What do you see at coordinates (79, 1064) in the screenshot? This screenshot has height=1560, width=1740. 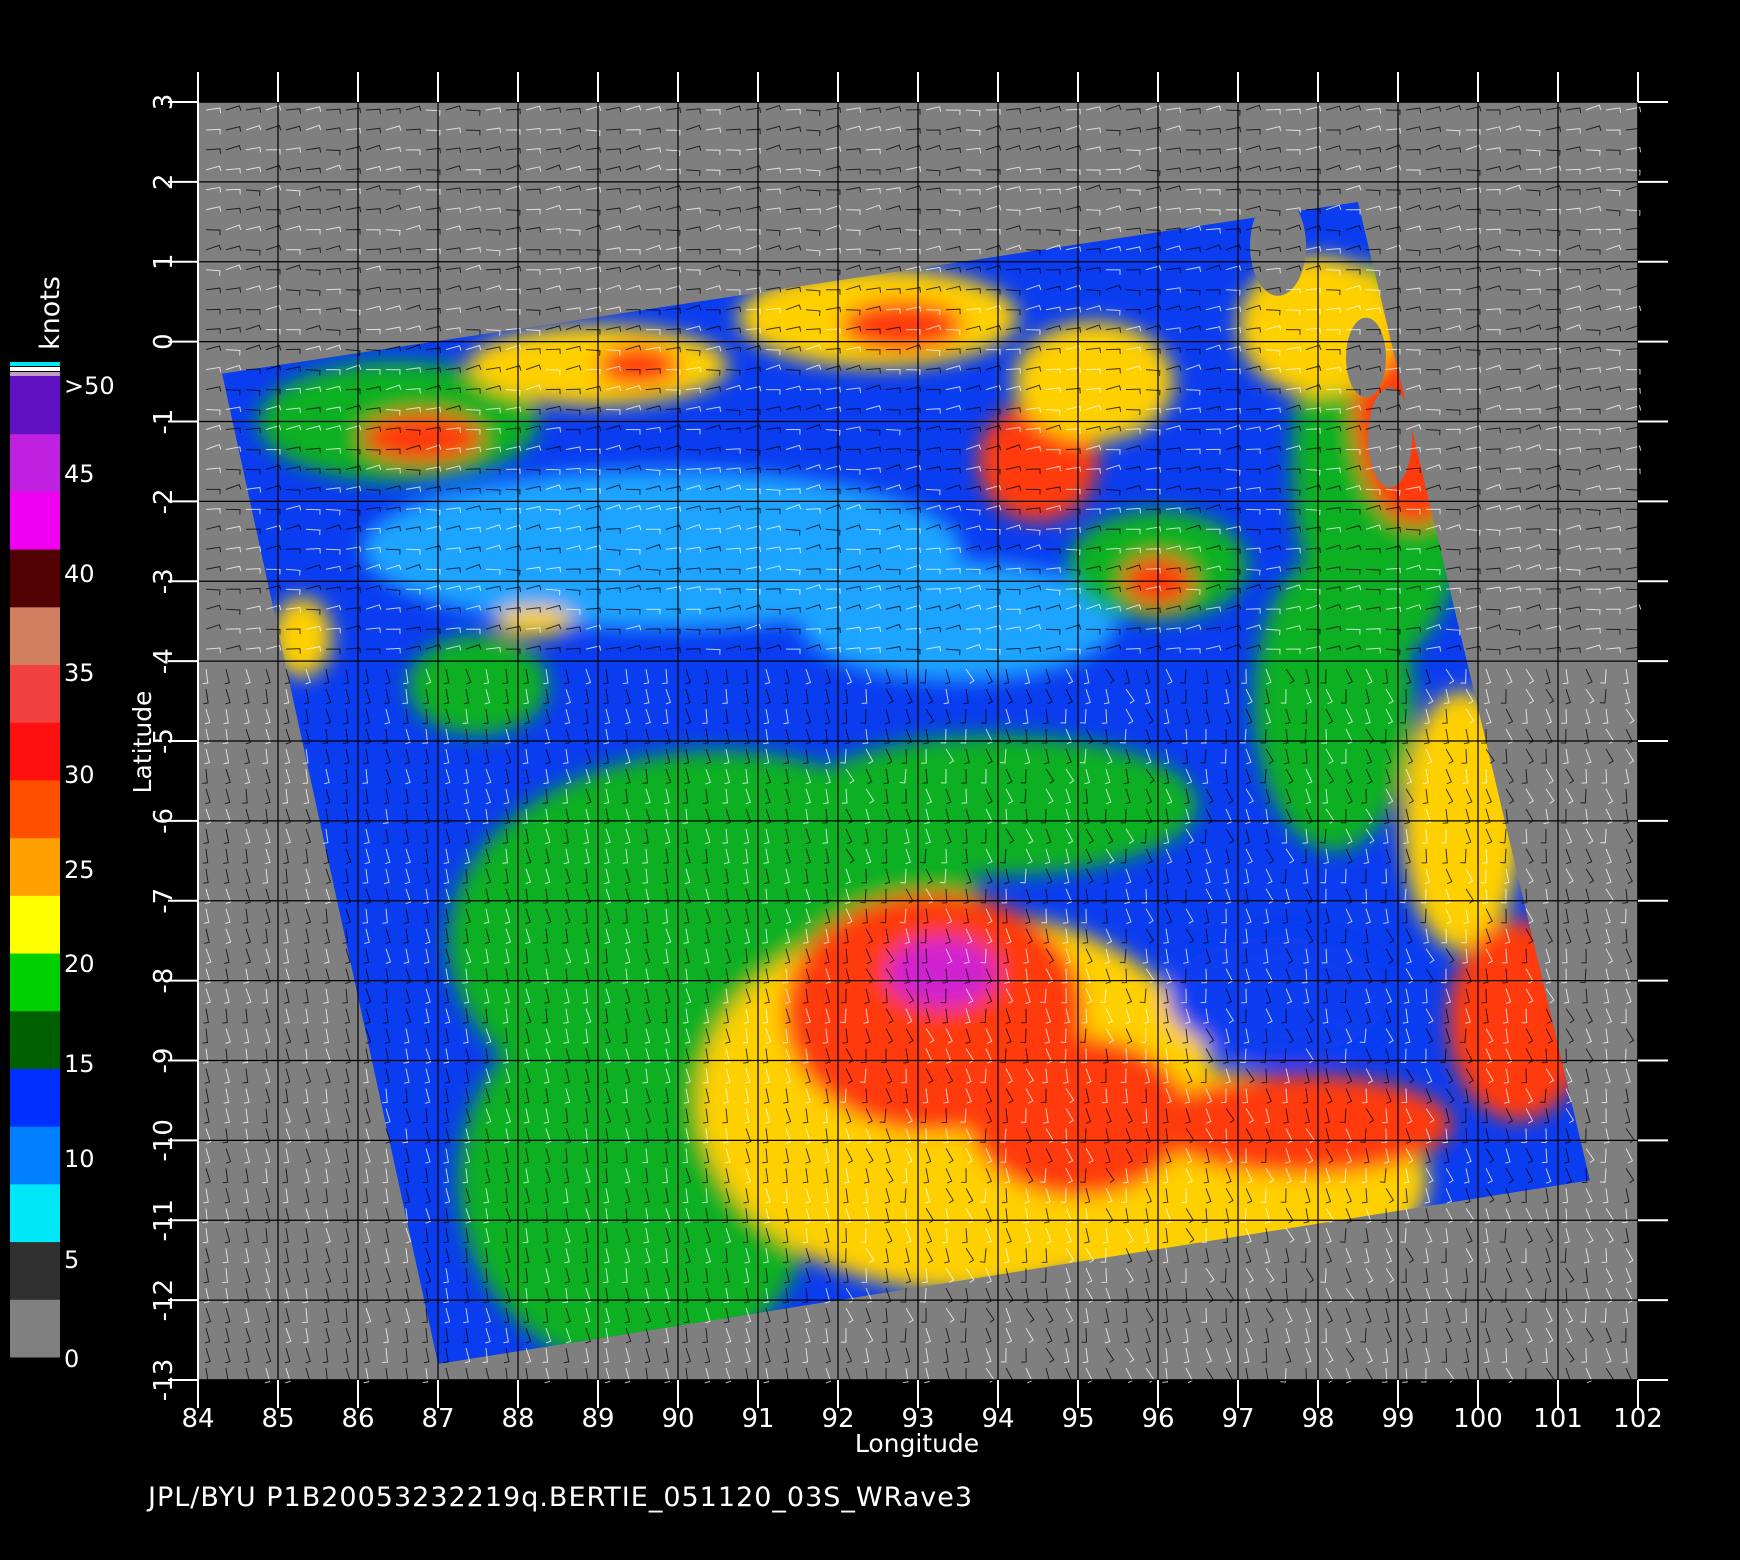 I see `colorbar-label: 15` at bounding box center [79, 1064].